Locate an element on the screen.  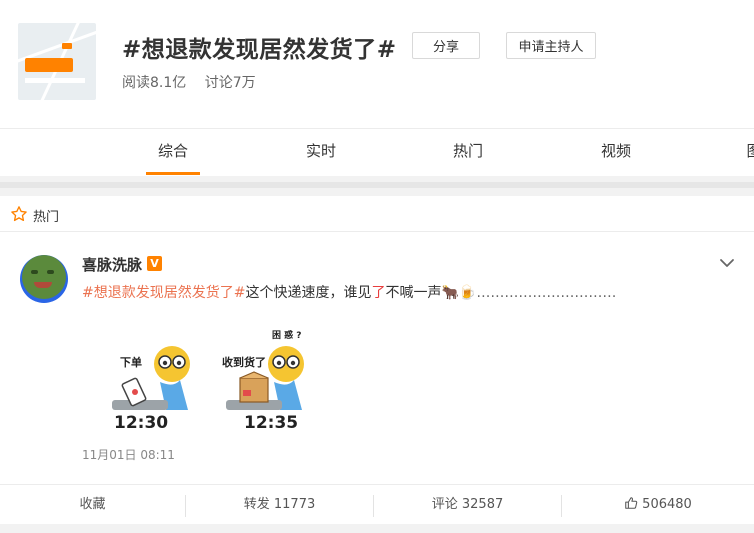
post-image-2: 收到货了 困 惑 ? 12:35 is located at coordinates (268, 376).